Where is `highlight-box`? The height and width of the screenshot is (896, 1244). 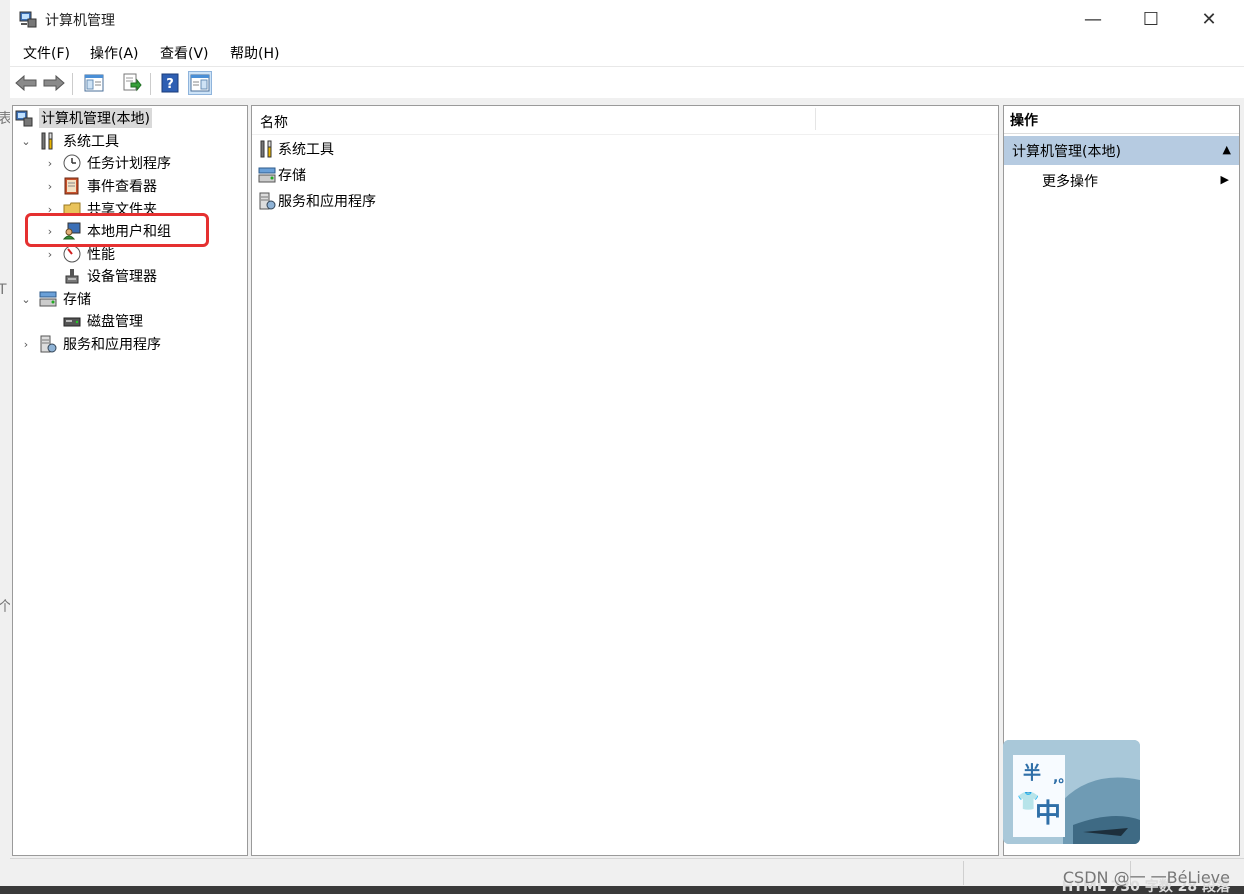 highlight-box is located at coordinates (117, 230).